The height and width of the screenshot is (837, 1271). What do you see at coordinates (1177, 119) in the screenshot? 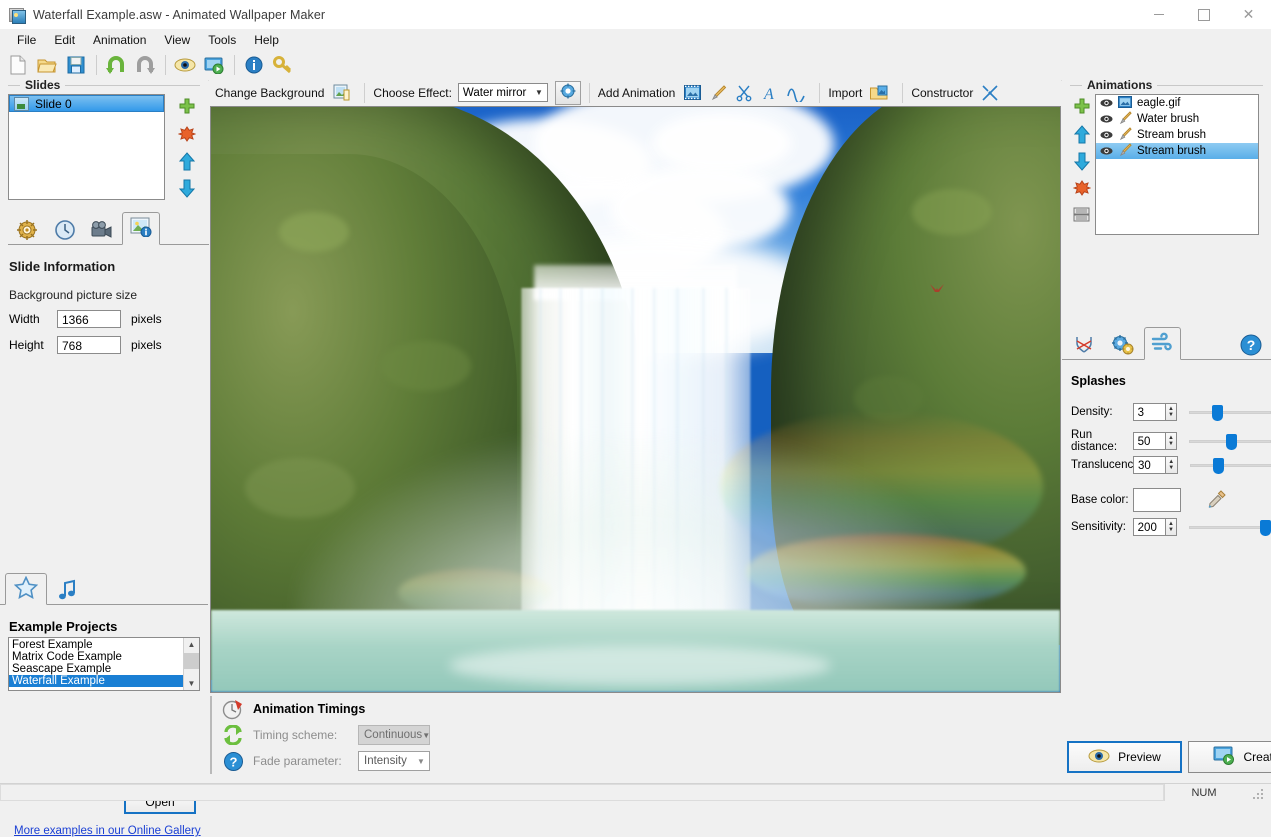
I see `list-item: Water brush` at bounding box center [1177, 119].